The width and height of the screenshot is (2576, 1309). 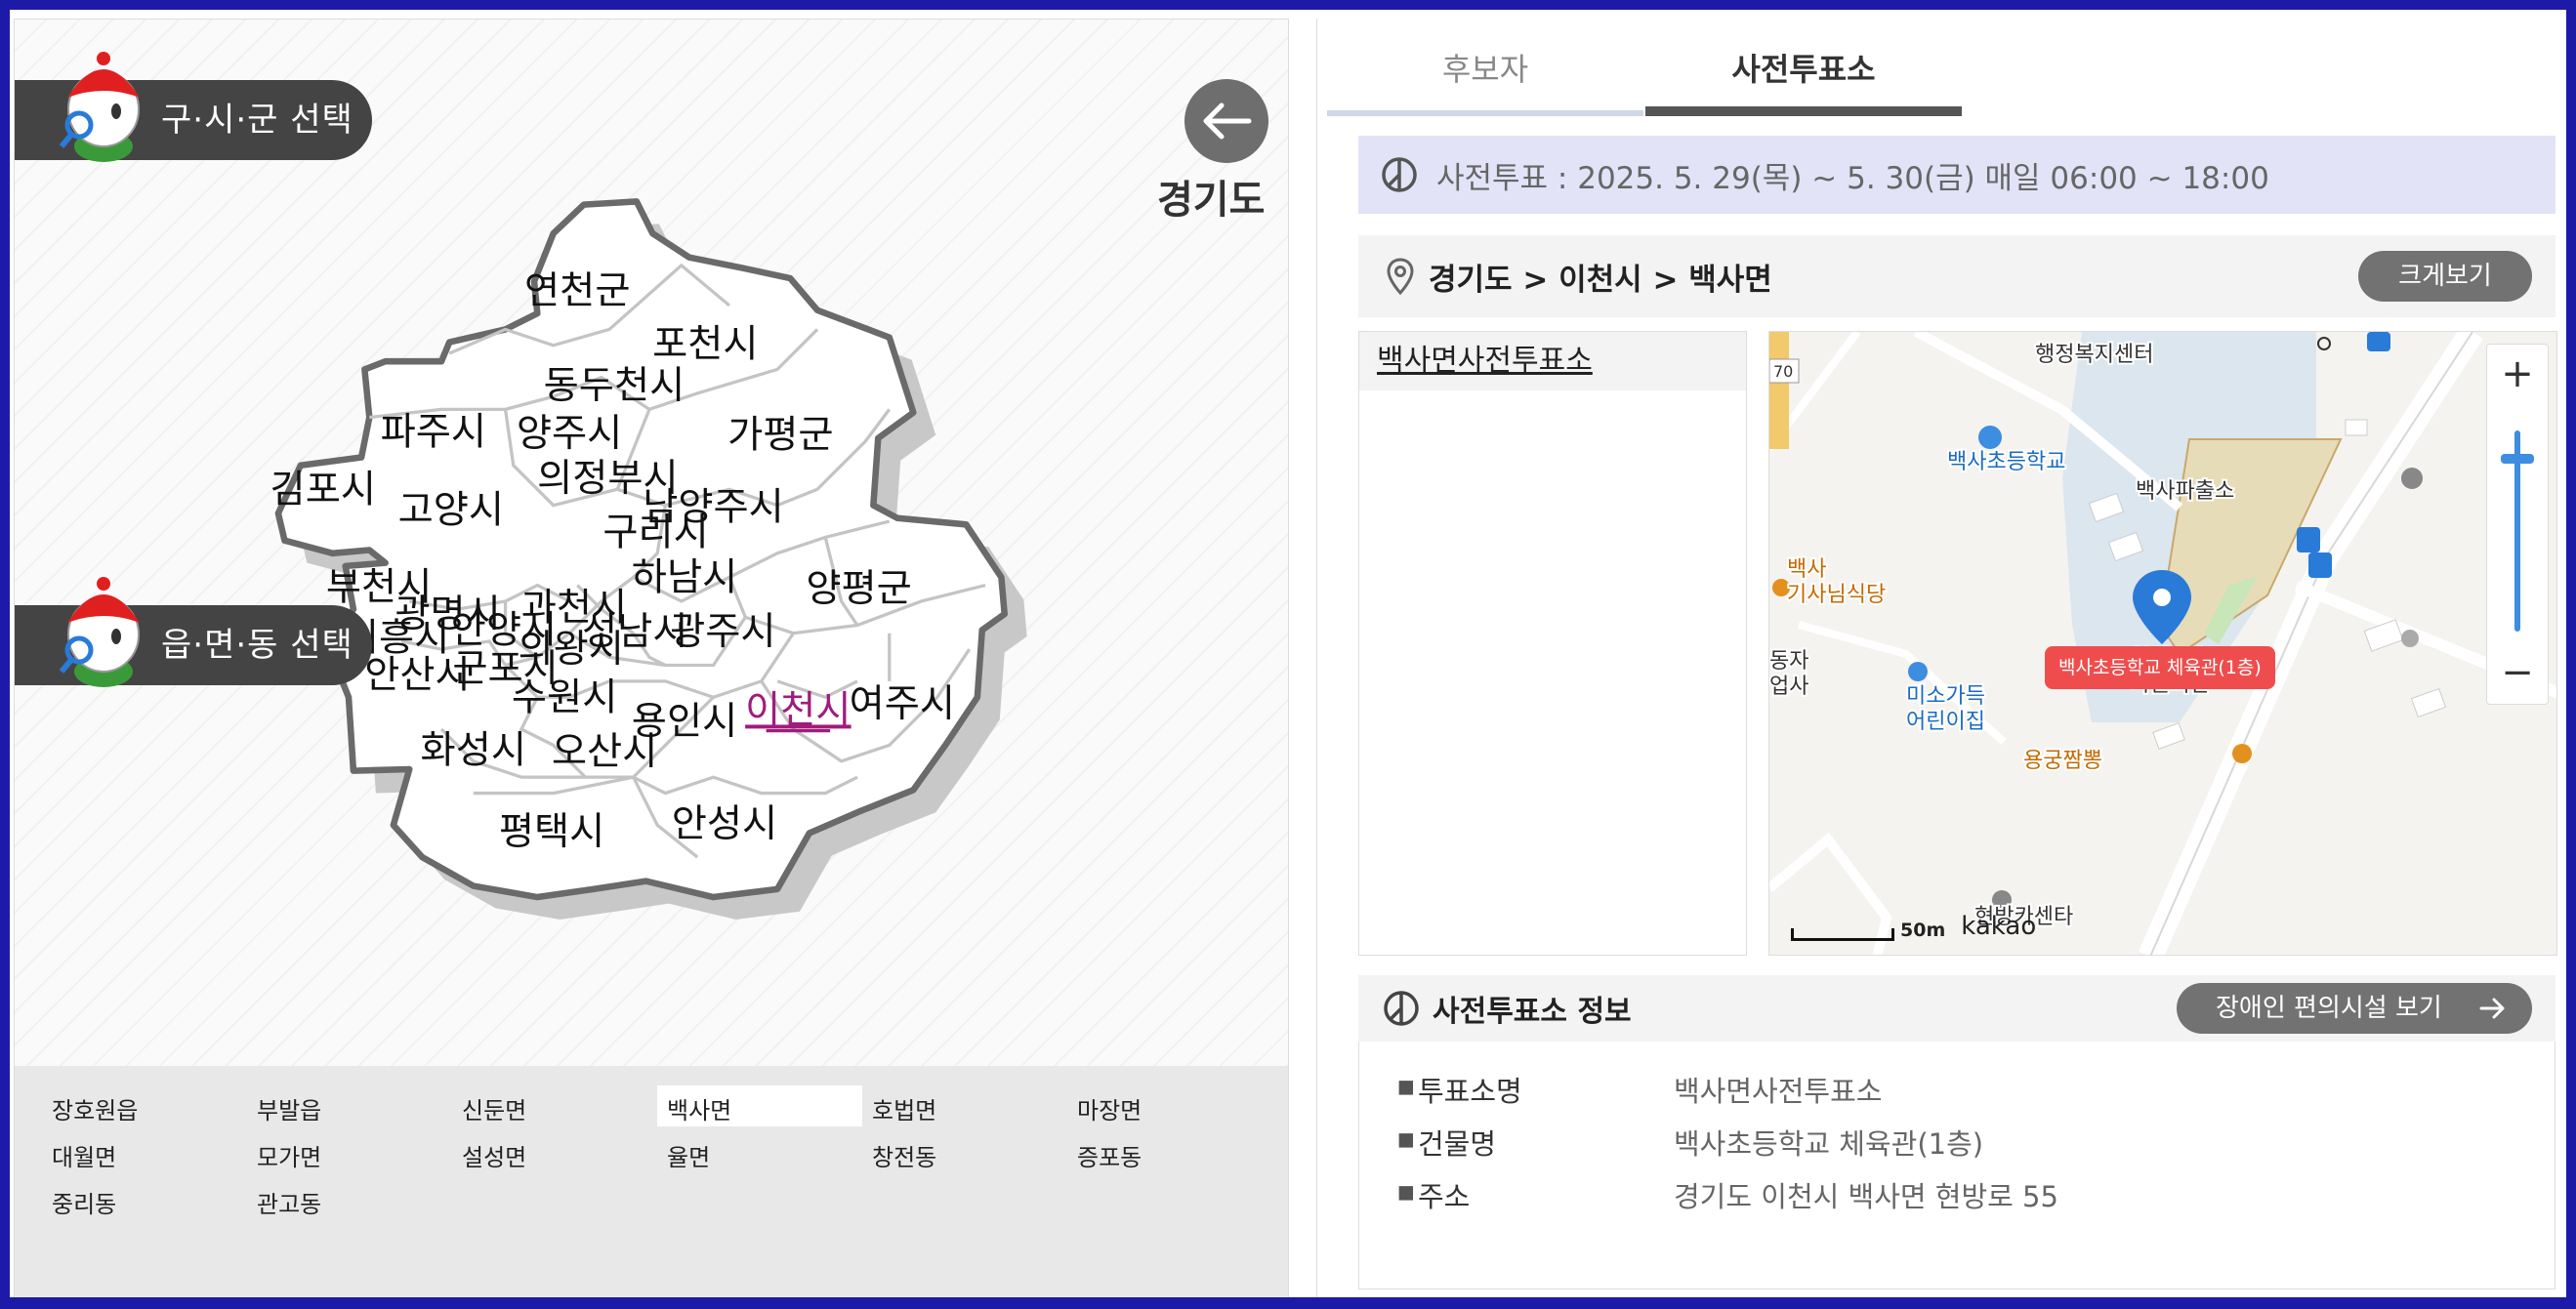 What do you see at coordinates (1169, 1106) in the screenshot?
I see `dong-item: 마장면` at bounding box center [1169, 1106].